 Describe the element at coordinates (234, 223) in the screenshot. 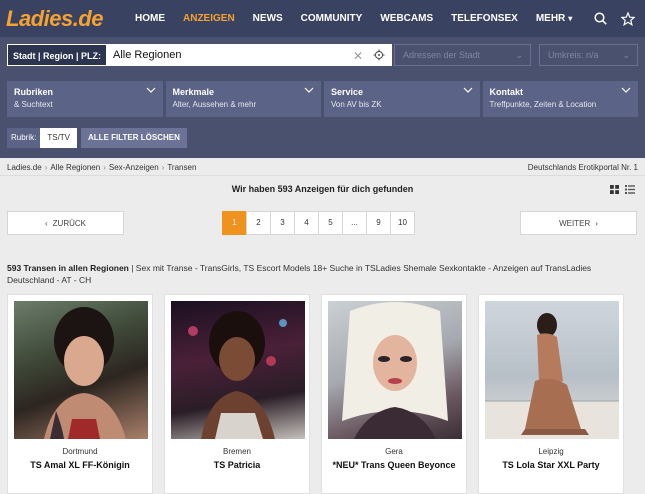

I see `page-button: 1` at that location.